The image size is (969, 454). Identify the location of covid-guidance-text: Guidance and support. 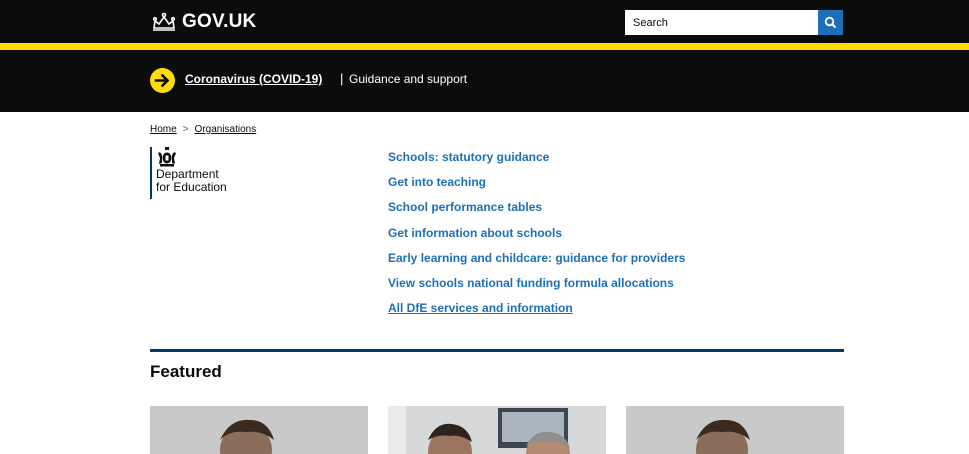
(408, 79).